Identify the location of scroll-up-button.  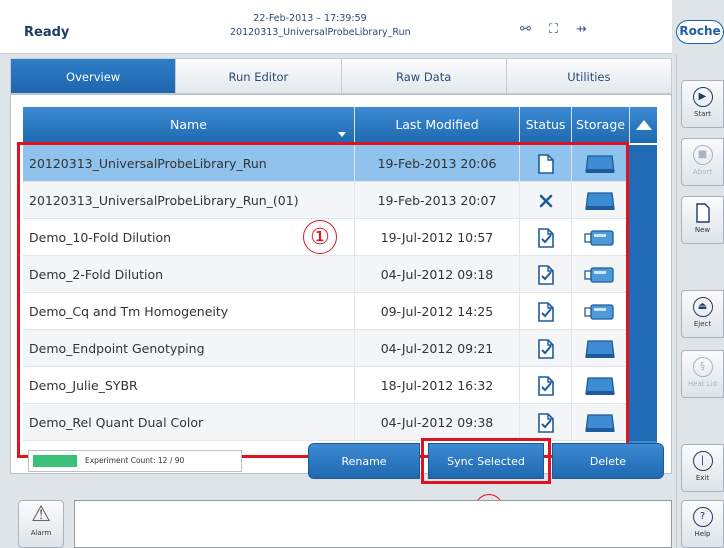
(643, 125).